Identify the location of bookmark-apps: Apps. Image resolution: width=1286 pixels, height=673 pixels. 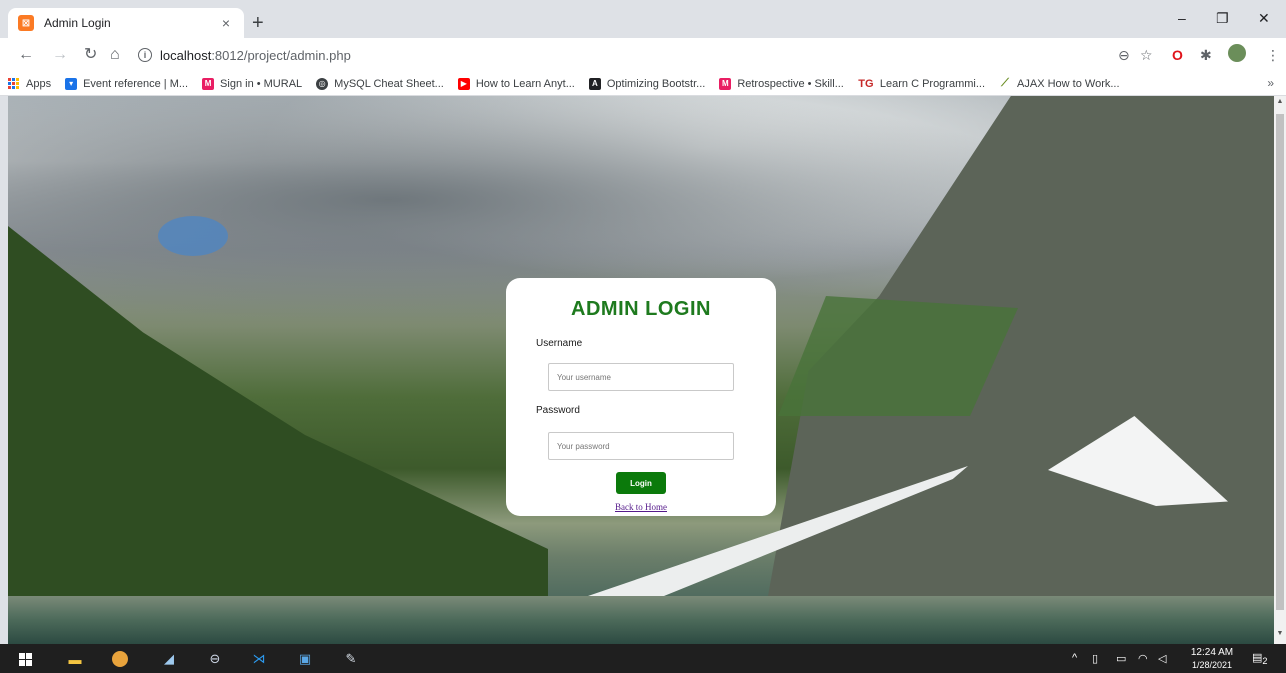
(30, 83).